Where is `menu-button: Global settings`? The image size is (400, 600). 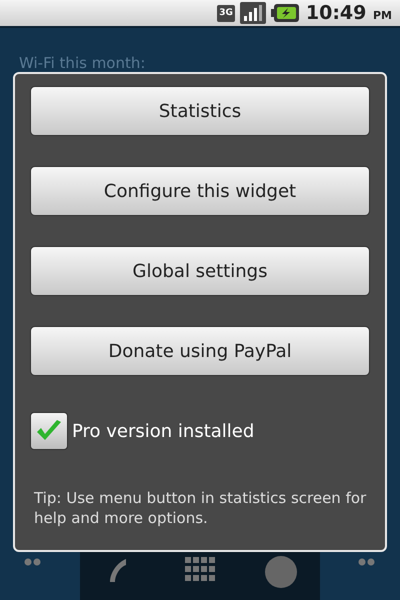
menu-button: Global settings is located at coordinates (200, 271).